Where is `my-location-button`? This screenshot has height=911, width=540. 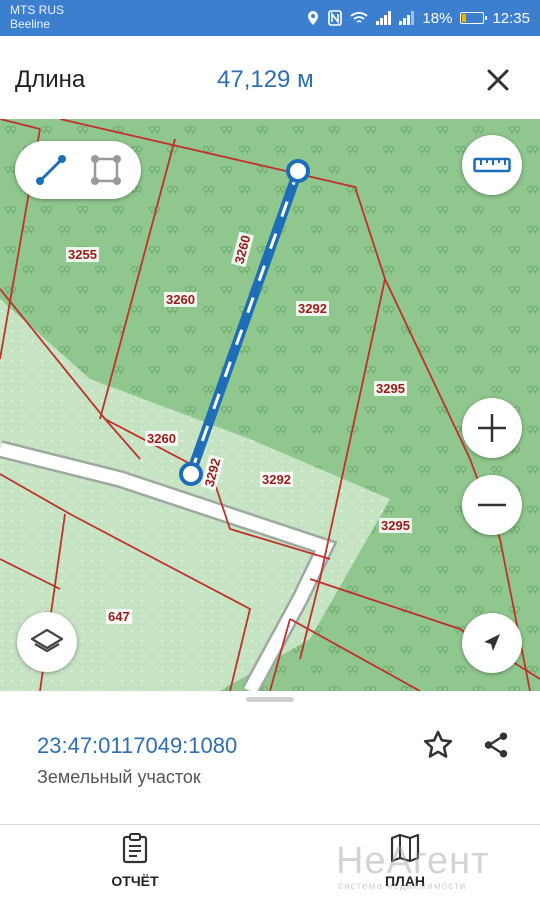
my-location-button is located at coordinates (492, 643).